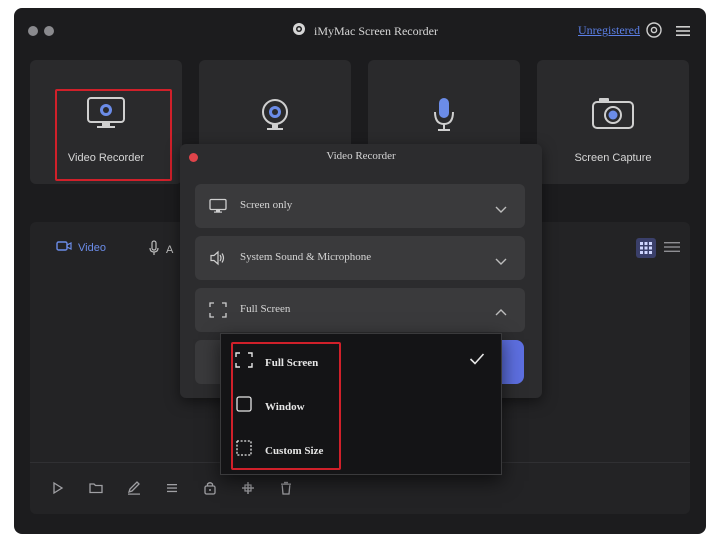  What do you see at coordinates (654, 30) in the screenshot?
I see `settings-gear-icon` at bounding box center [654, 30].